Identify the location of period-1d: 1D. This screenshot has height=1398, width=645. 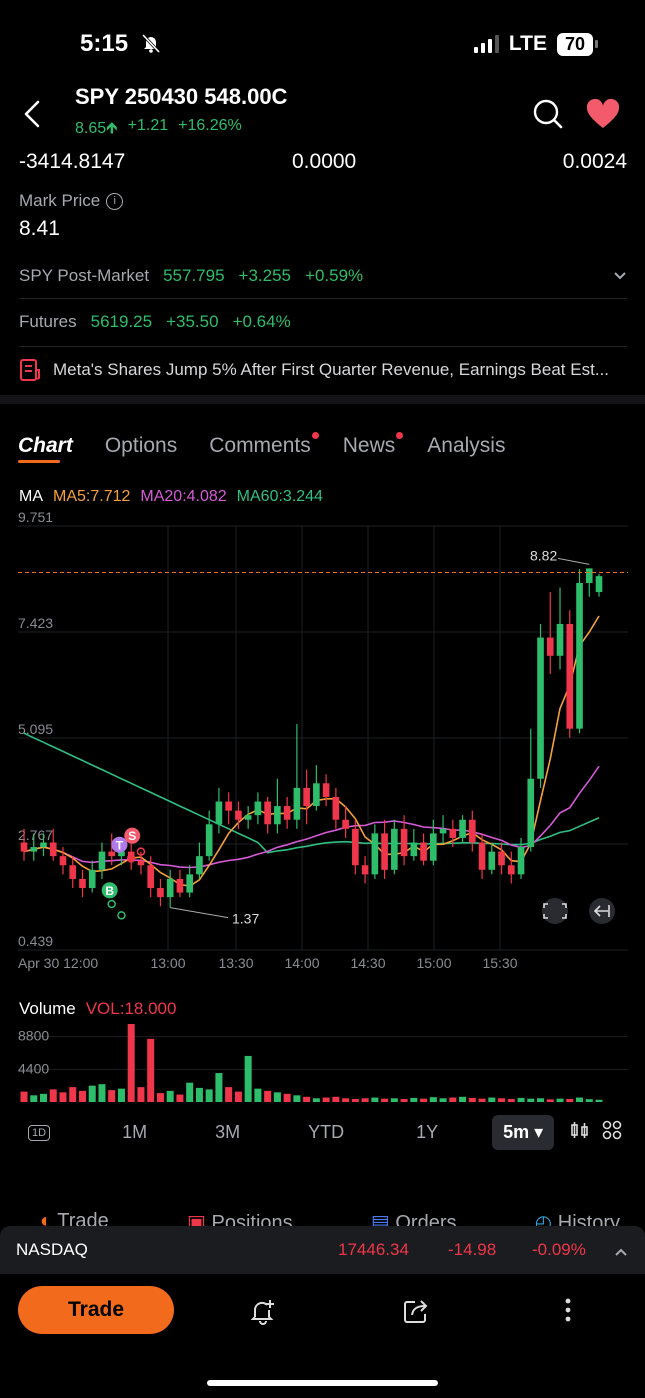
(39, 1132).